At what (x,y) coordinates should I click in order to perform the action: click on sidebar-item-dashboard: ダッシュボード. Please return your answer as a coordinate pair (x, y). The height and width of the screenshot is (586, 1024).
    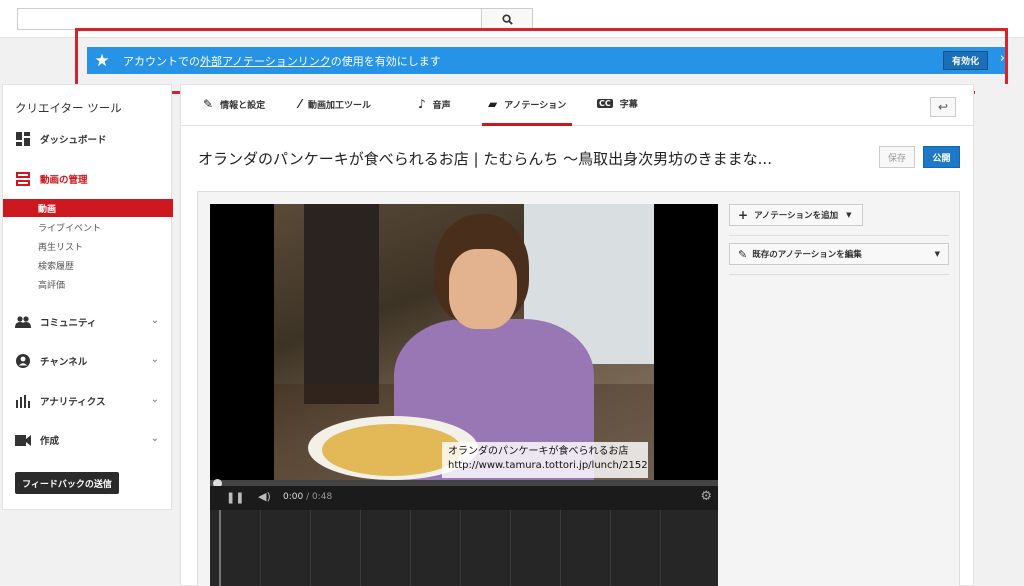
    Looking at the image, I should click on (87, 139).